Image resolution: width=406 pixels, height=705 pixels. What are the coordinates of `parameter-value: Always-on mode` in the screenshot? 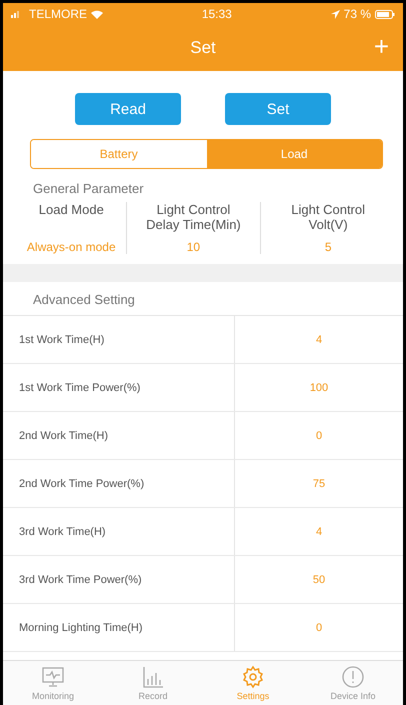 It's located at (71, 247).